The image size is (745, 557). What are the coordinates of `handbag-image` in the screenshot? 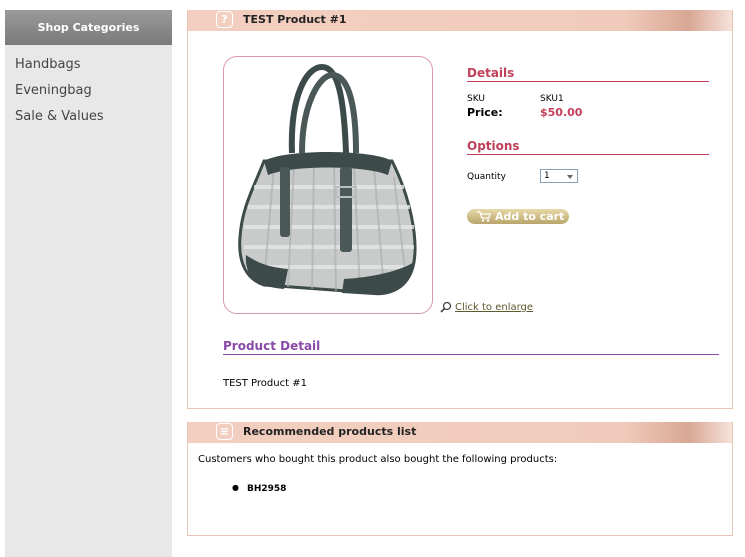 It's located at (327, 179).